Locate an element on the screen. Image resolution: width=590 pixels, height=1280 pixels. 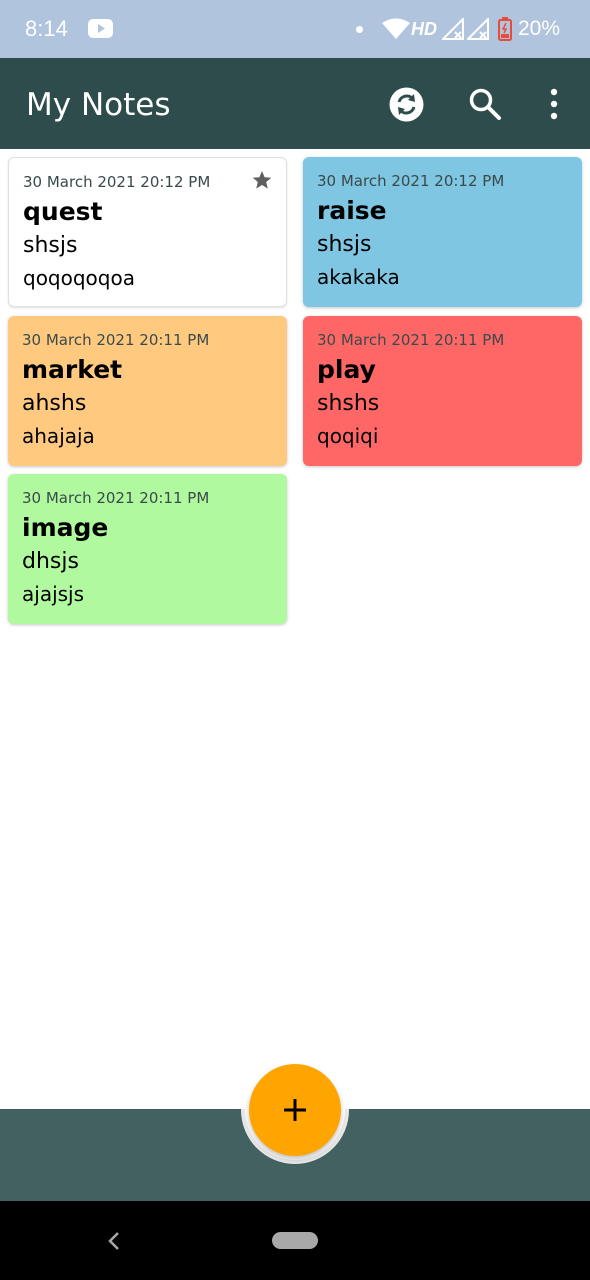
youtube-icon is located at coordinates (100, 28).